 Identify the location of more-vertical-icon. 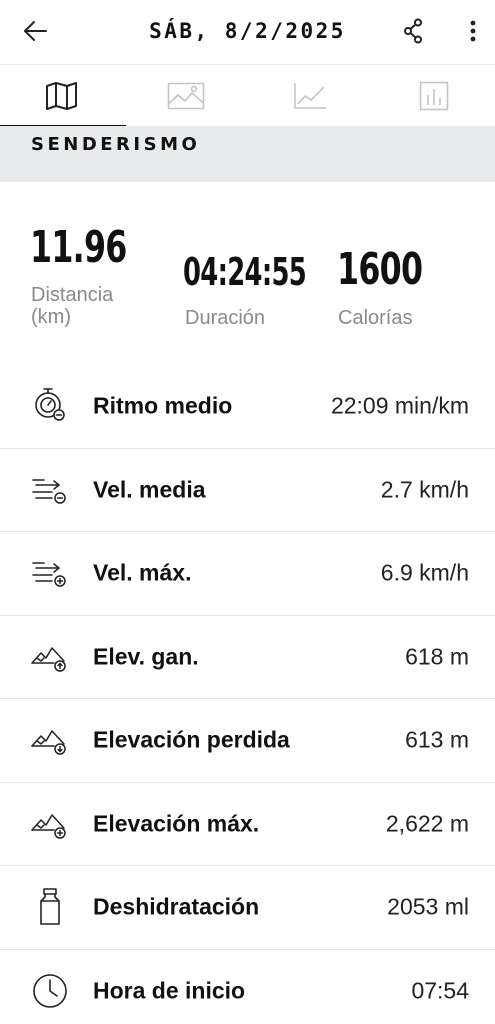
(473, 31).